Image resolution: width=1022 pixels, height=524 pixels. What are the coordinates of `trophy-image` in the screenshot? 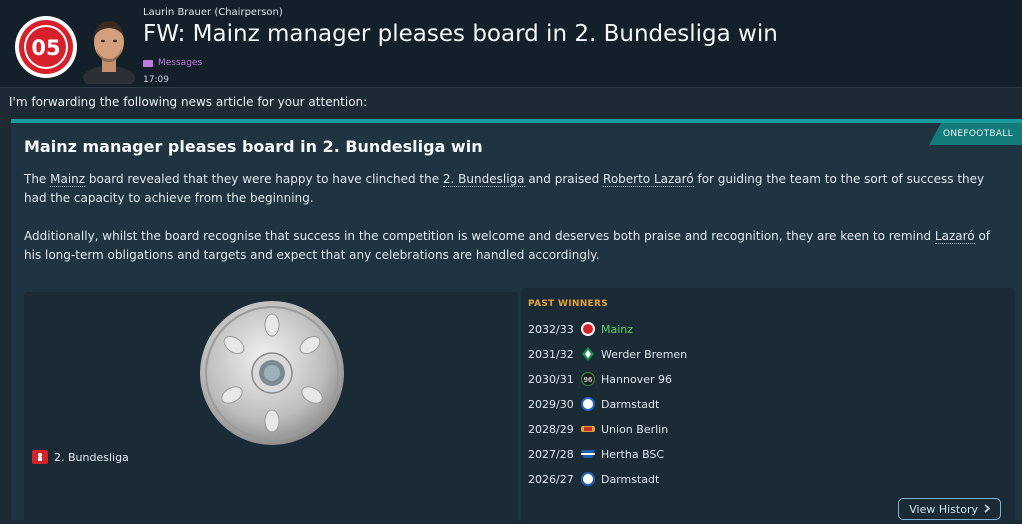 It's located at (272, 373).